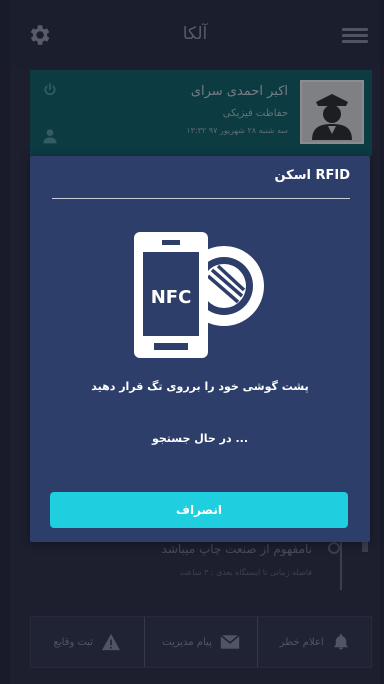 This screenshot has height=684, width=384. Describe the element at coordinates (200, 386) in the screenshot. I see `dialog-instruction: پشت گوشی خود را برروی تگ قرار دهید` at that location.